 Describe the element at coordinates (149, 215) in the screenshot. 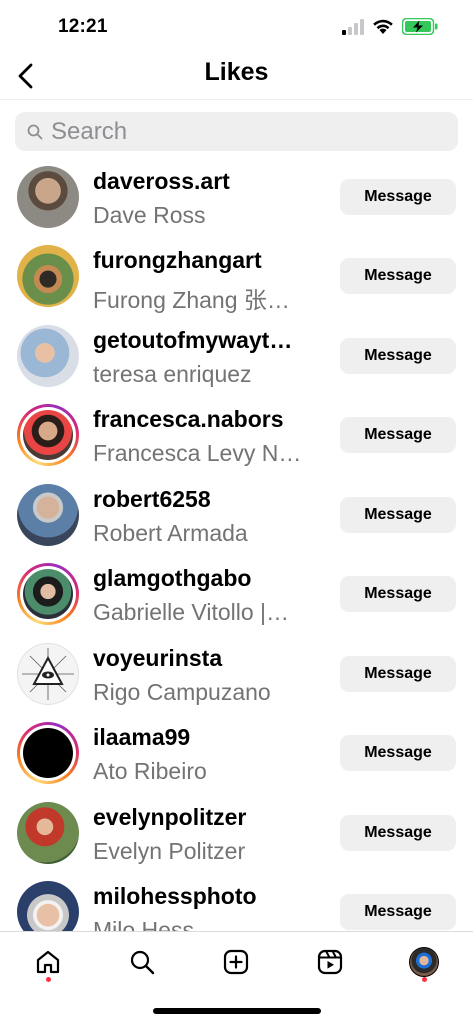

I see `full-name: Dave Ross` at that location.